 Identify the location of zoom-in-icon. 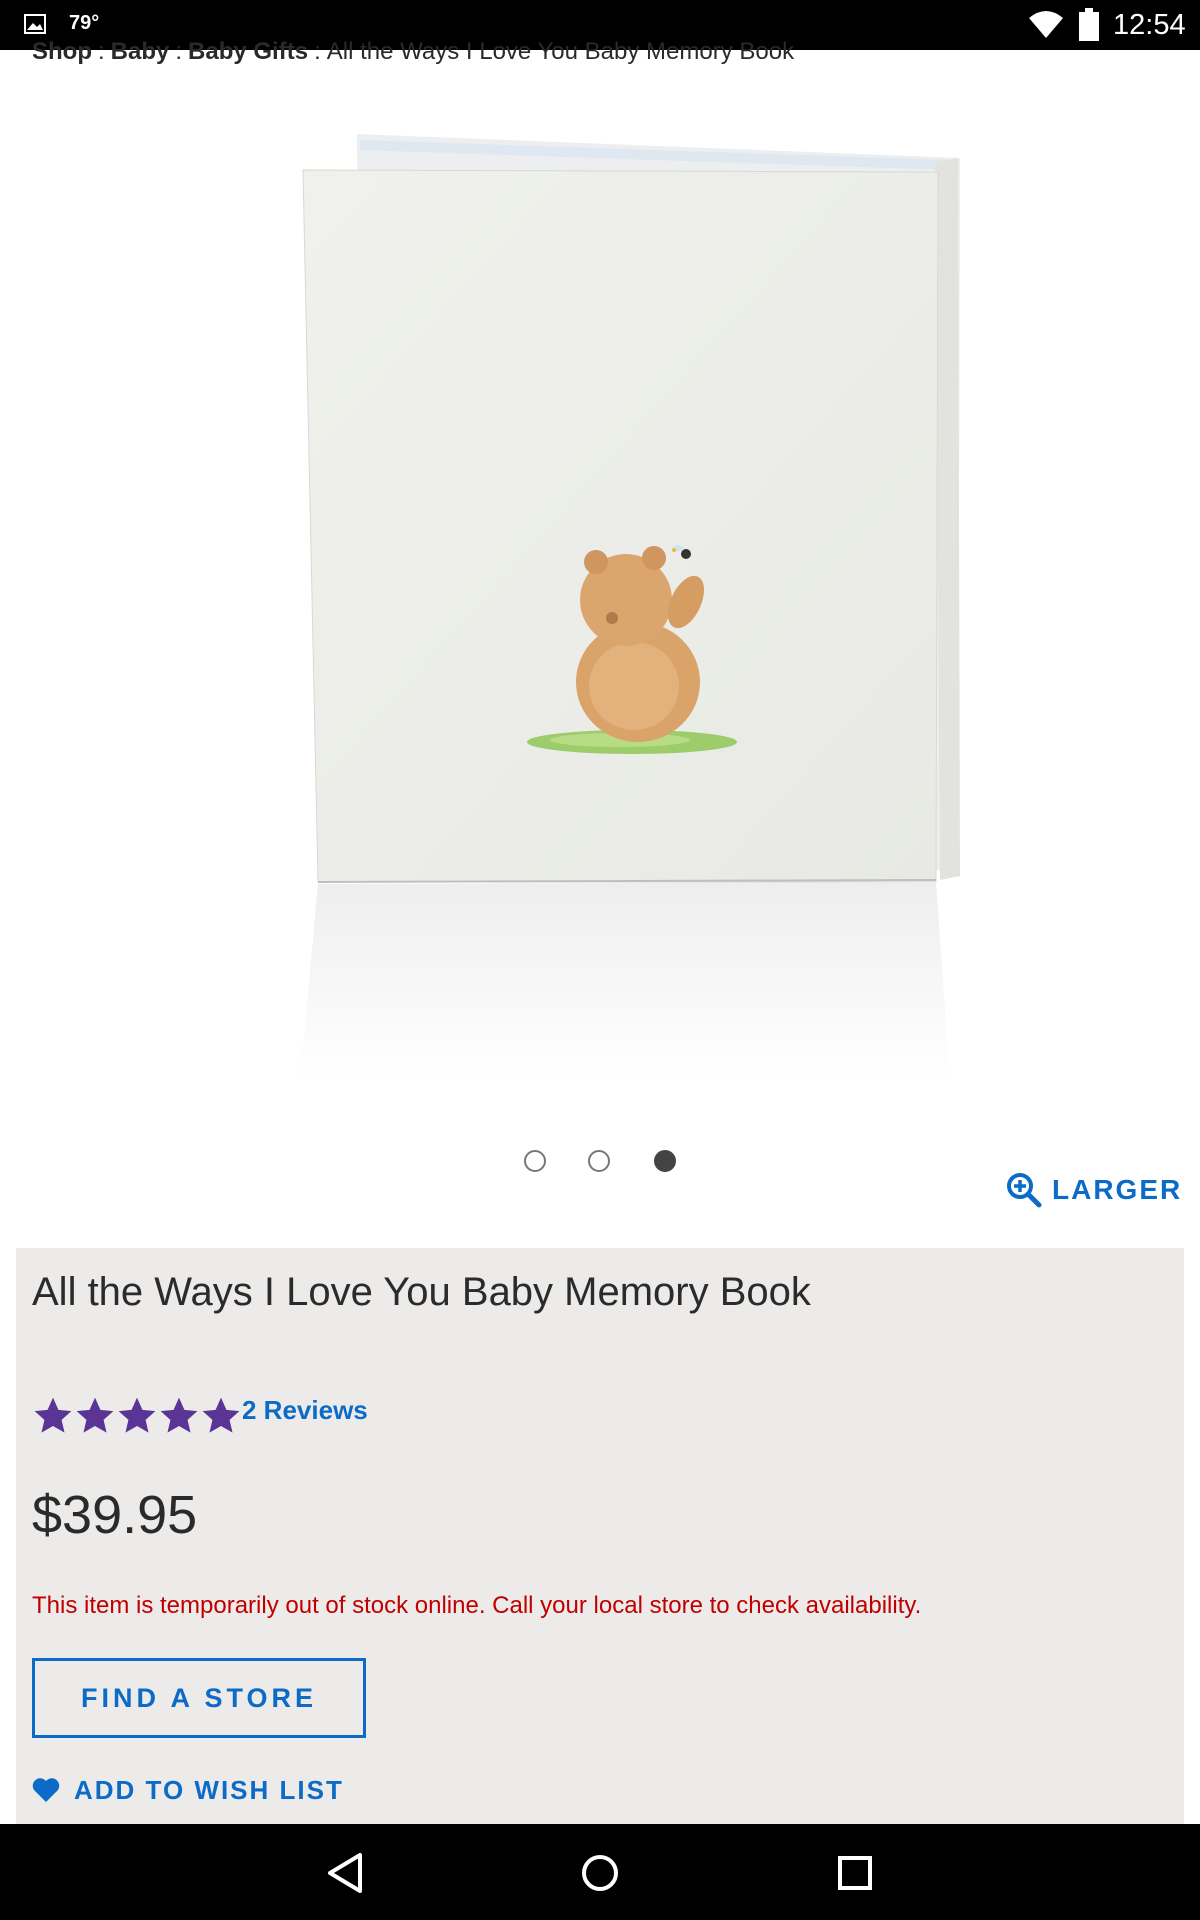
(1024, 1190).